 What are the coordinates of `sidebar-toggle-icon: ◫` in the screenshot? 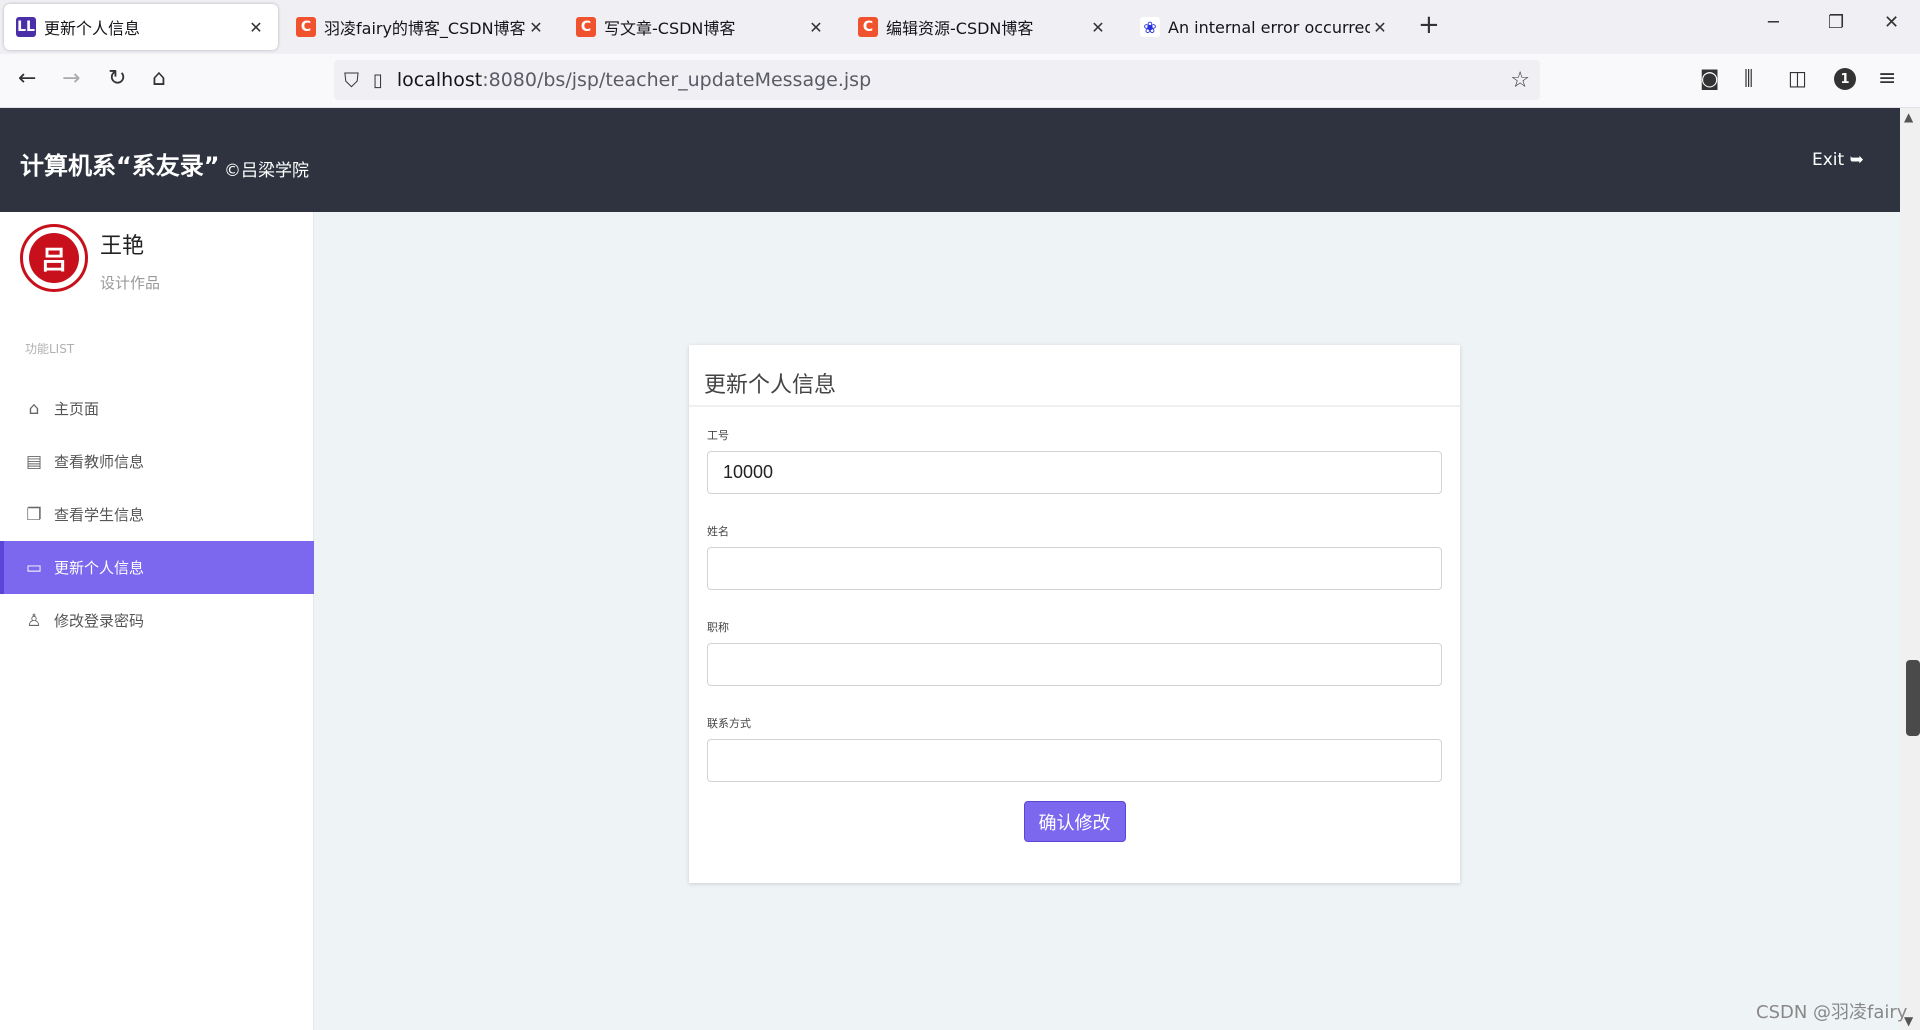 It's located at (1797, 78).